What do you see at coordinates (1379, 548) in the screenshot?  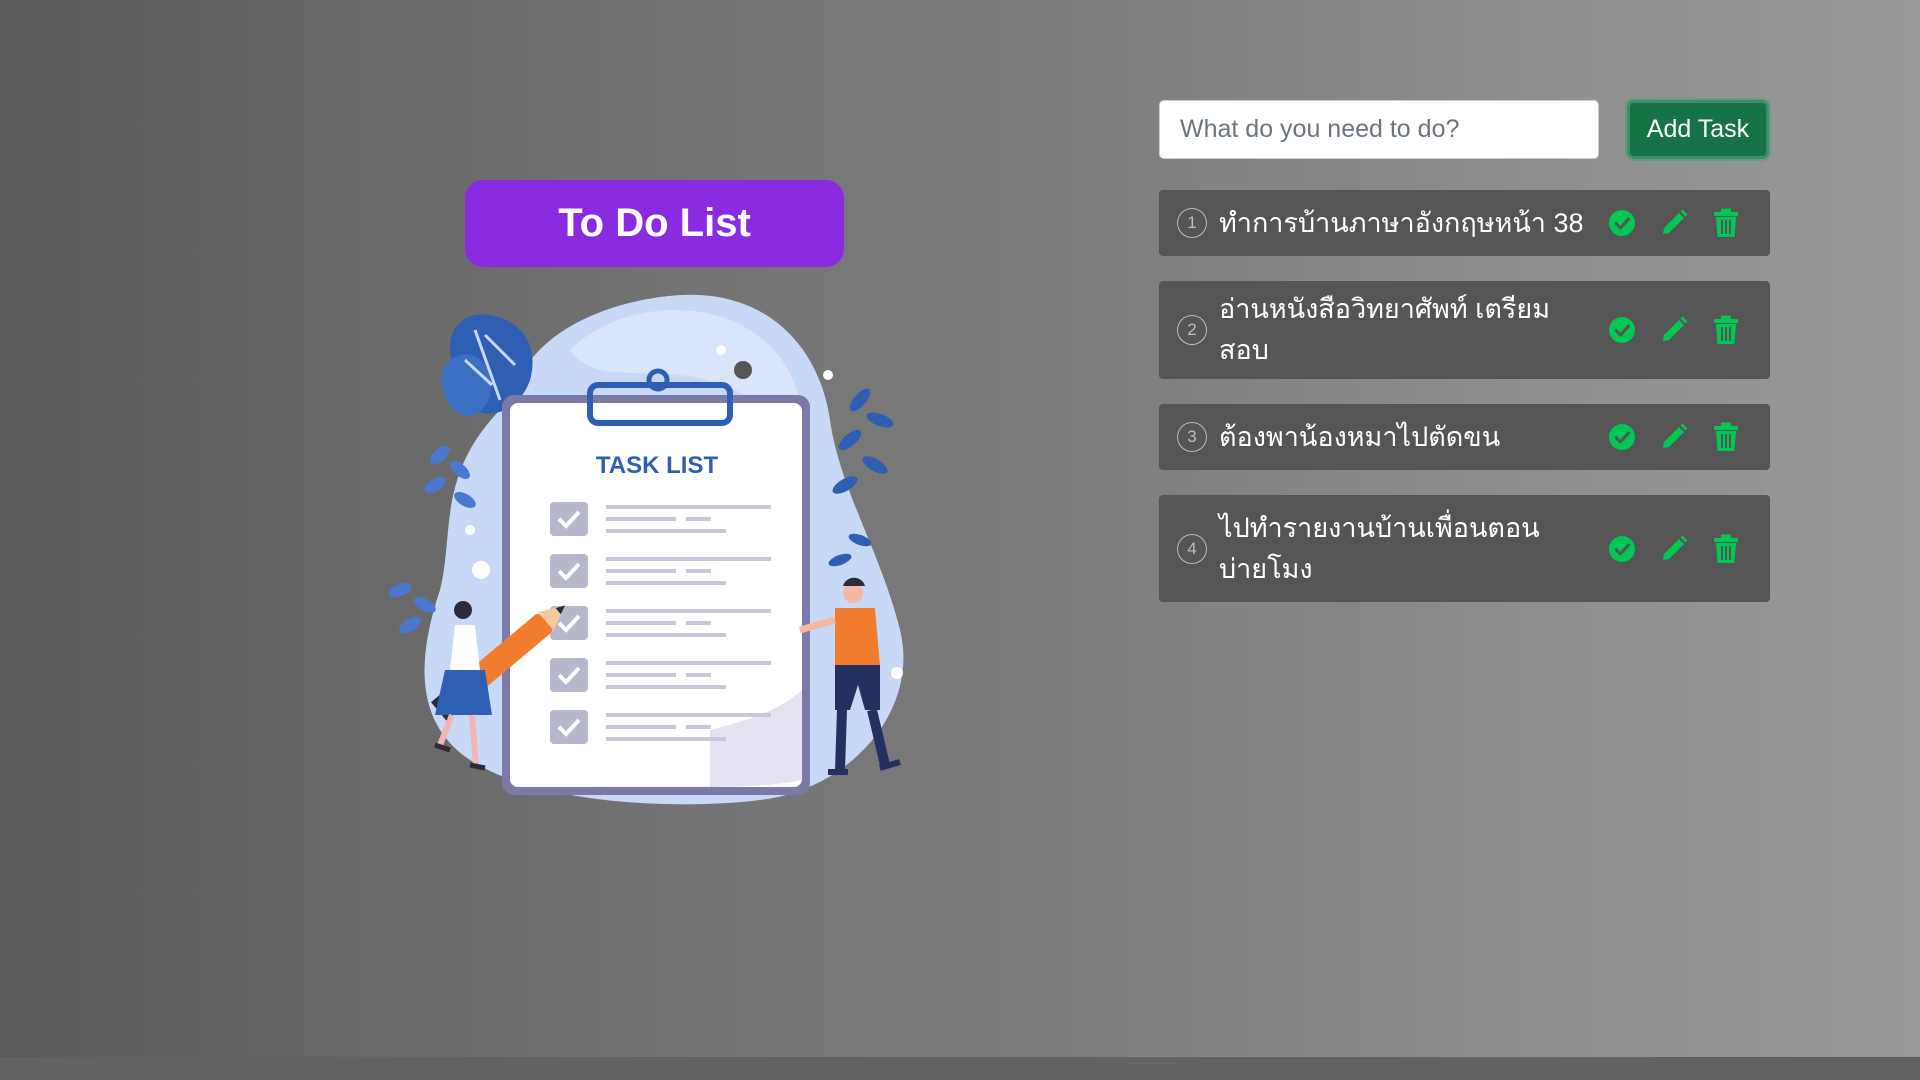 I see `task-text: ไปทำรายงานบ้านเพื่อนตอนบ่ายโมง` at bounding box center [1379, 548].